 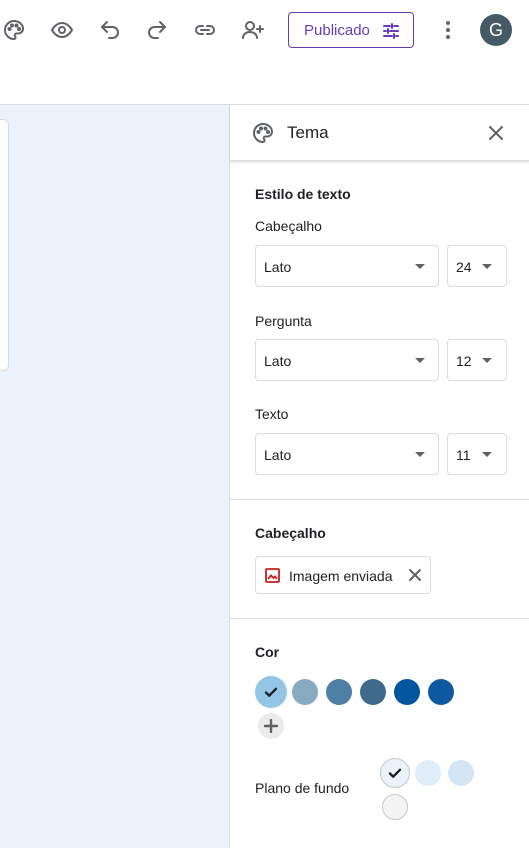 What do you see at coordinates (62, 30) in the screenshot?
I see `eye-icon` at bounding box center [62, 30].